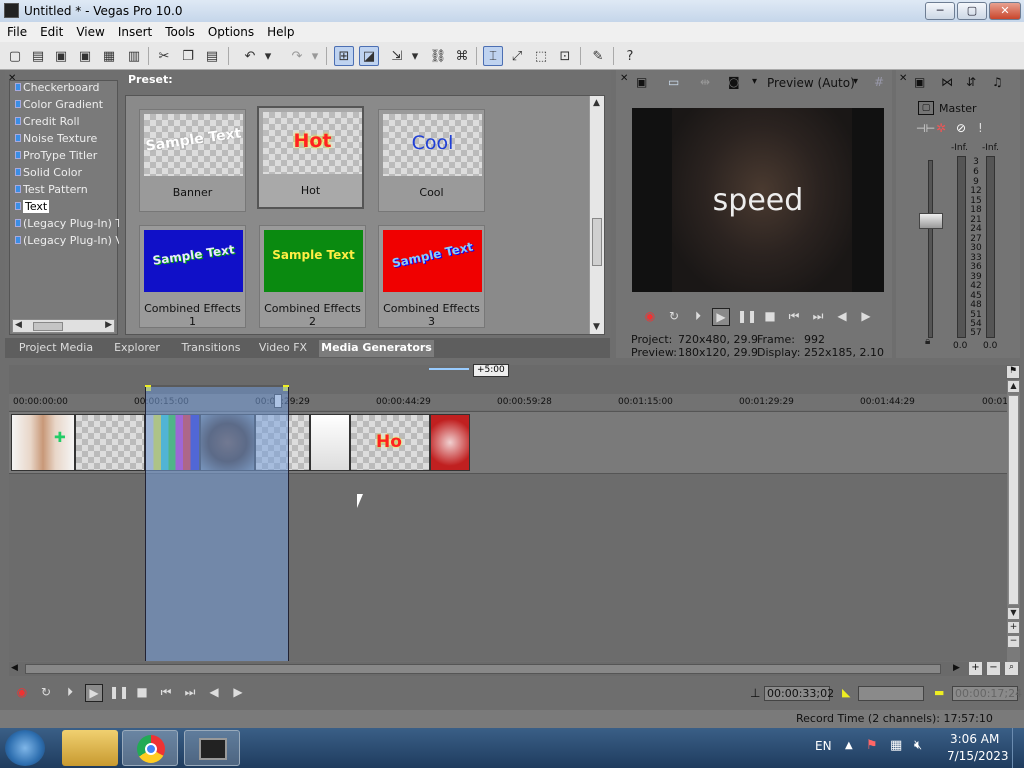 The height and width of the screenshot is (768, 1024). Describe the element at coordinates (641, 82) in the screenshot. I see `video-preview-properties-icon: ▣` at that location.